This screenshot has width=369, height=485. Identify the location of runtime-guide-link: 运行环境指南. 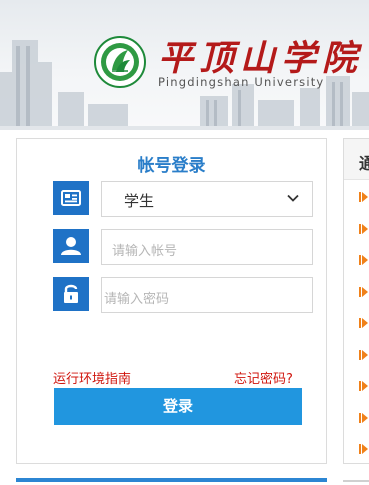
(92, 377).